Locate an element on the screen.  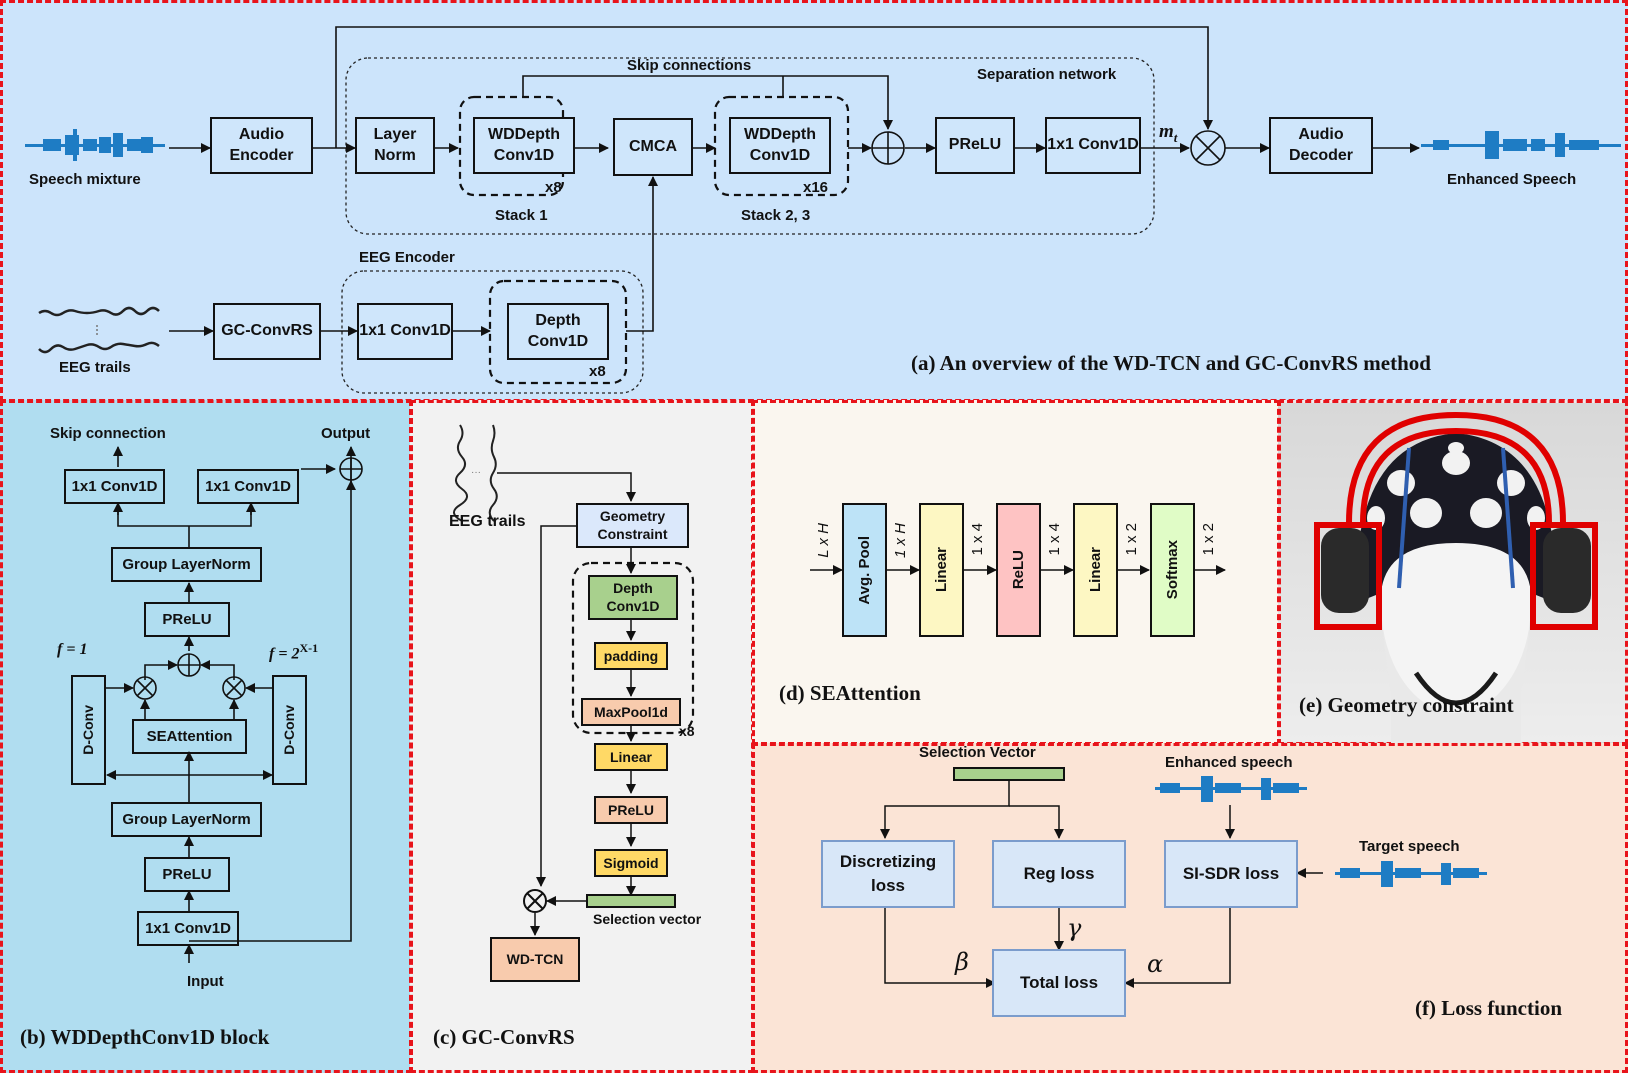
dconv-right-block: D-Conv is located at coordinates (289, 730).